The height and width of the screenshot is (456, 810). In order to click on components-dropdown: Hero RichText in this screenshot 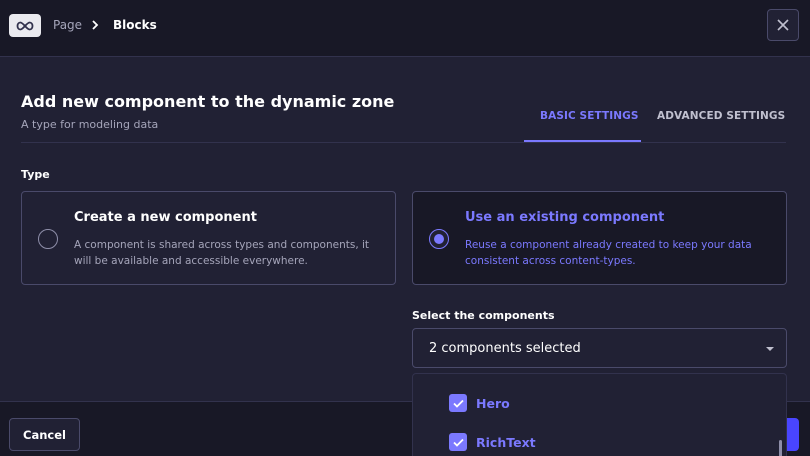, I will do `click(599, 414)`.